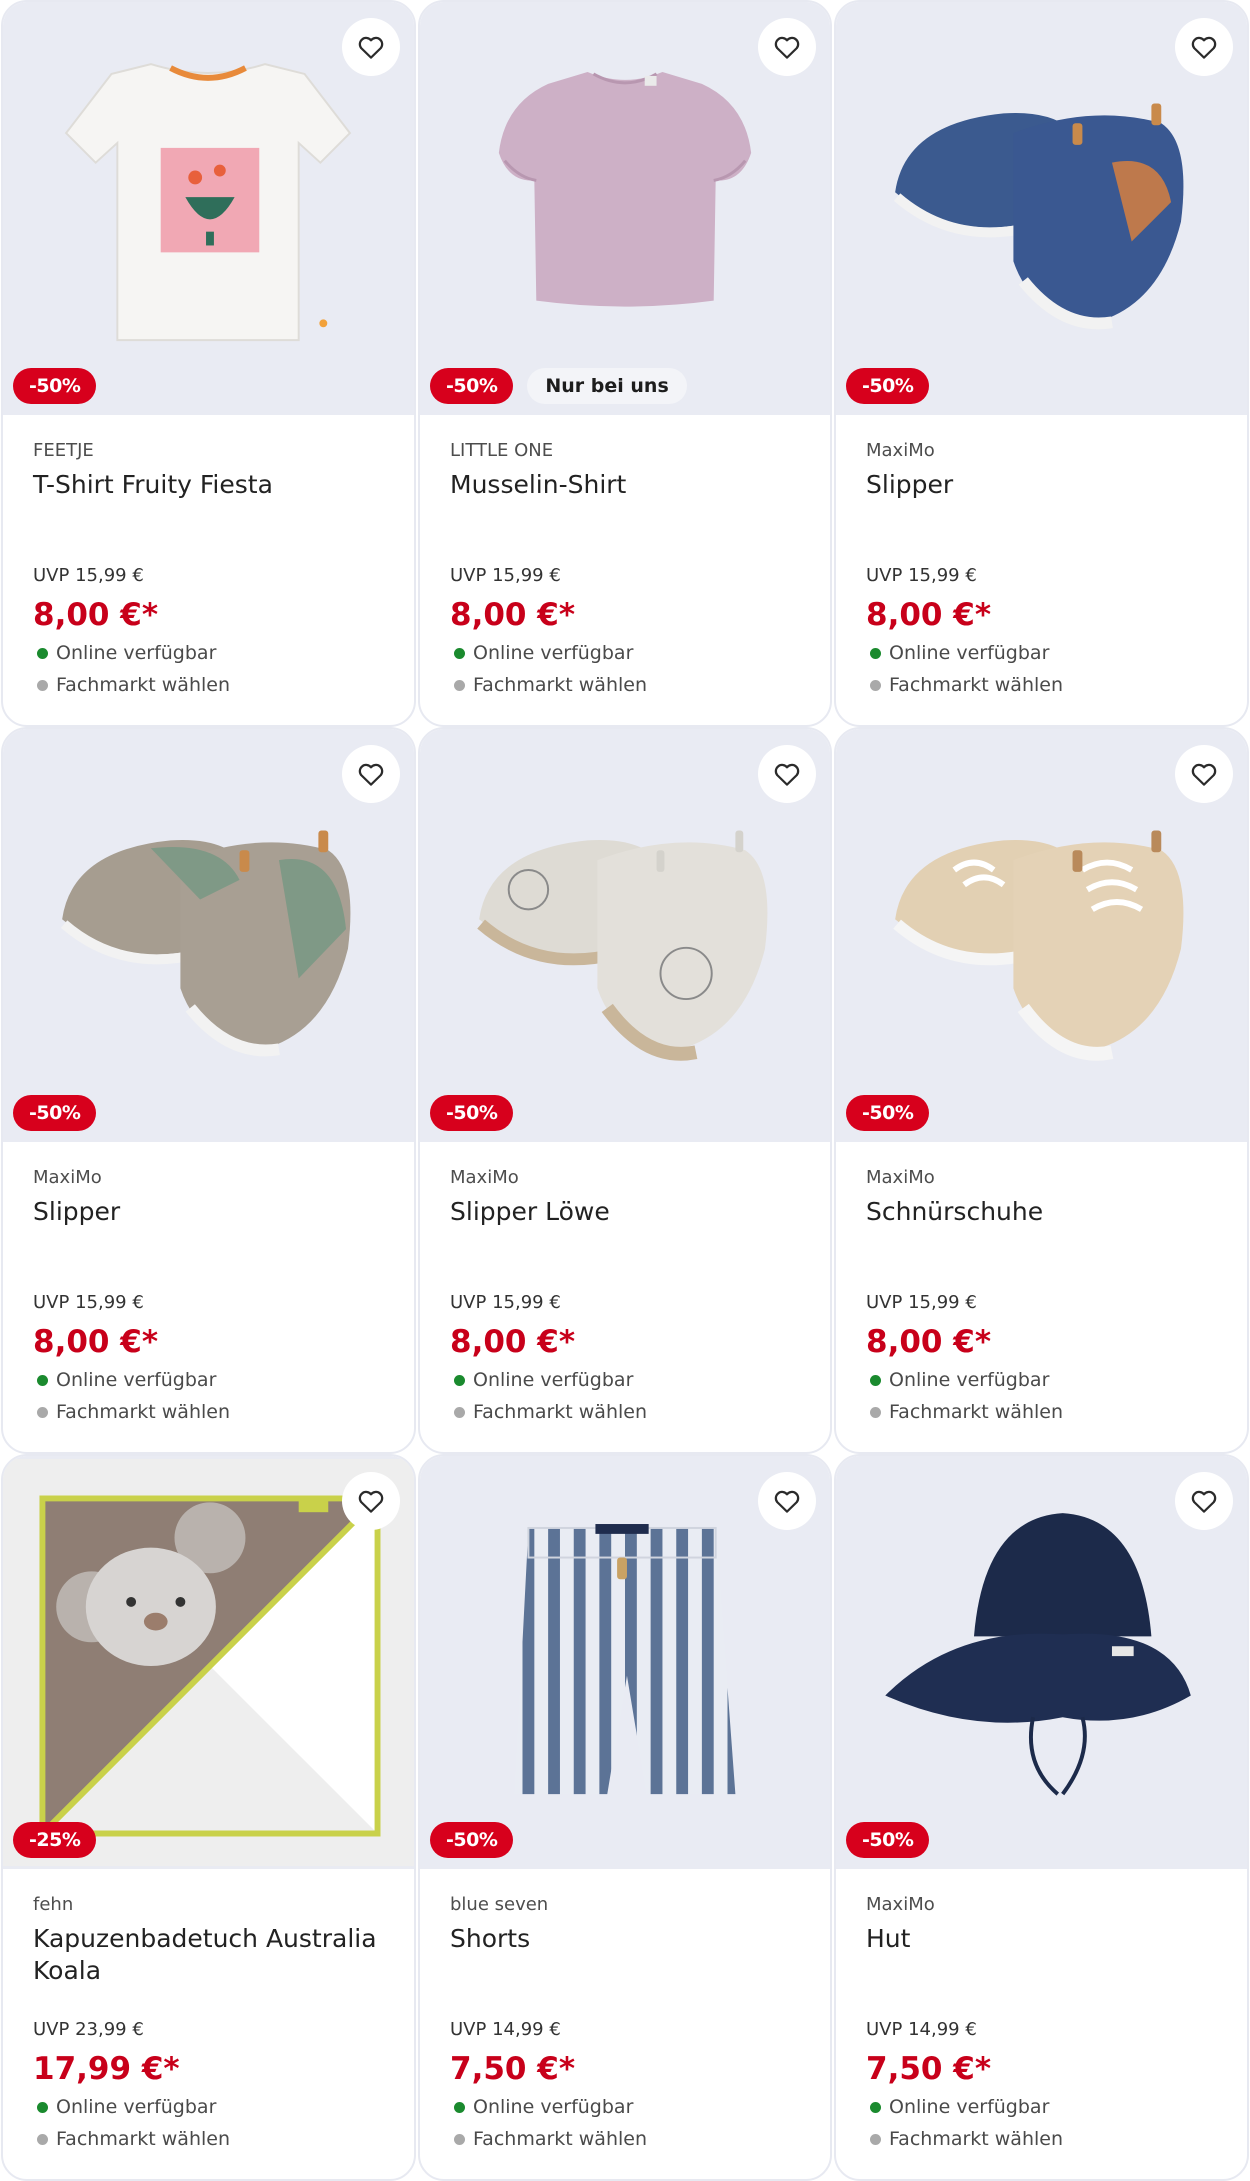 This screenshot has width=1250, height=2181. I want to click on exclusive-badge: Nur bei uns, so click(607, 386).